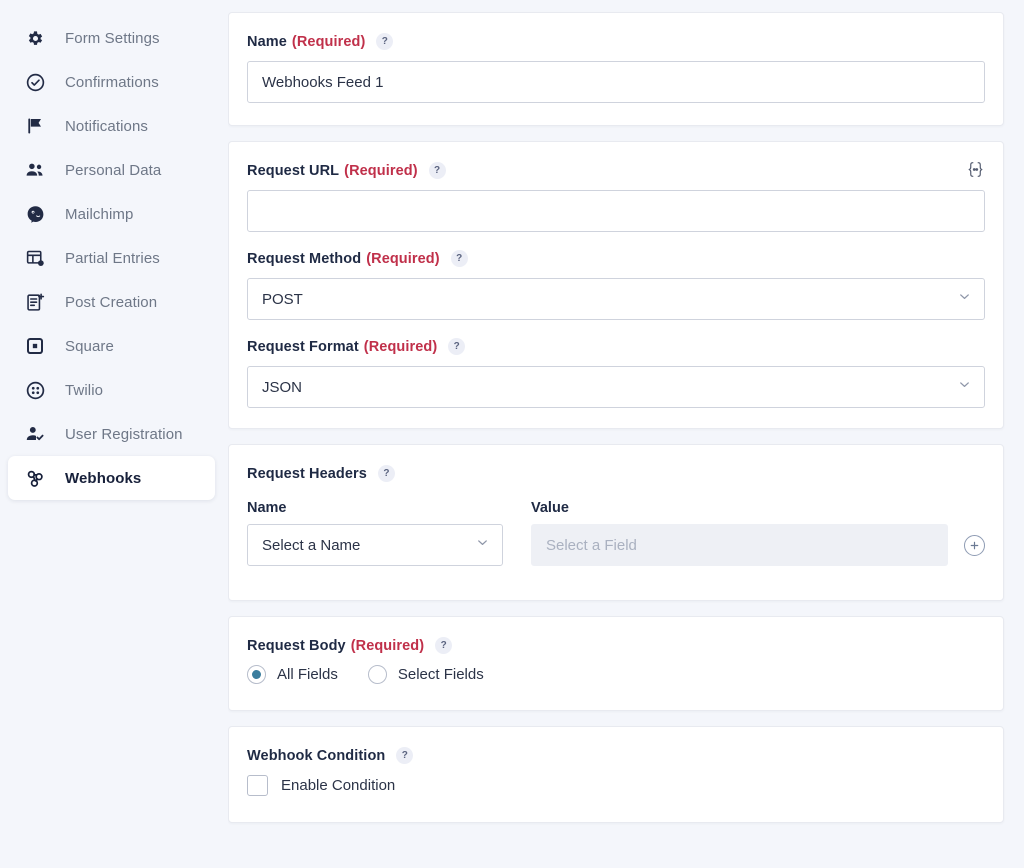  I want to click on request-method-select: POST, so click(616, 299).